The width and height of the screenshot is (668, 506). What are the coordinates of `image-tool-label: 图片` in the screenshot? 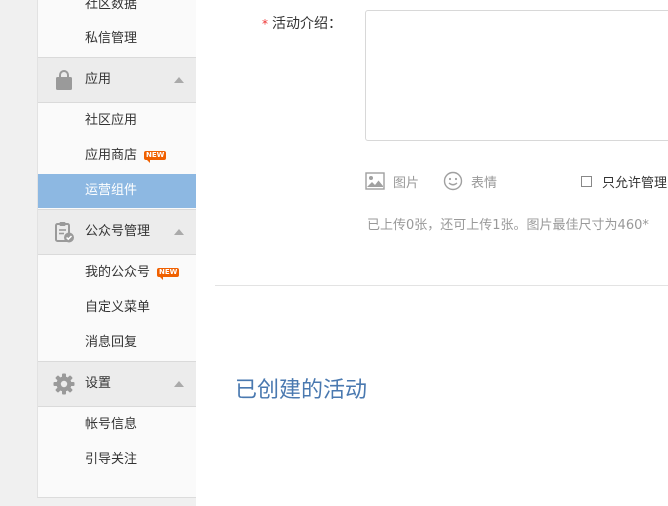 It's located at (406, 183).